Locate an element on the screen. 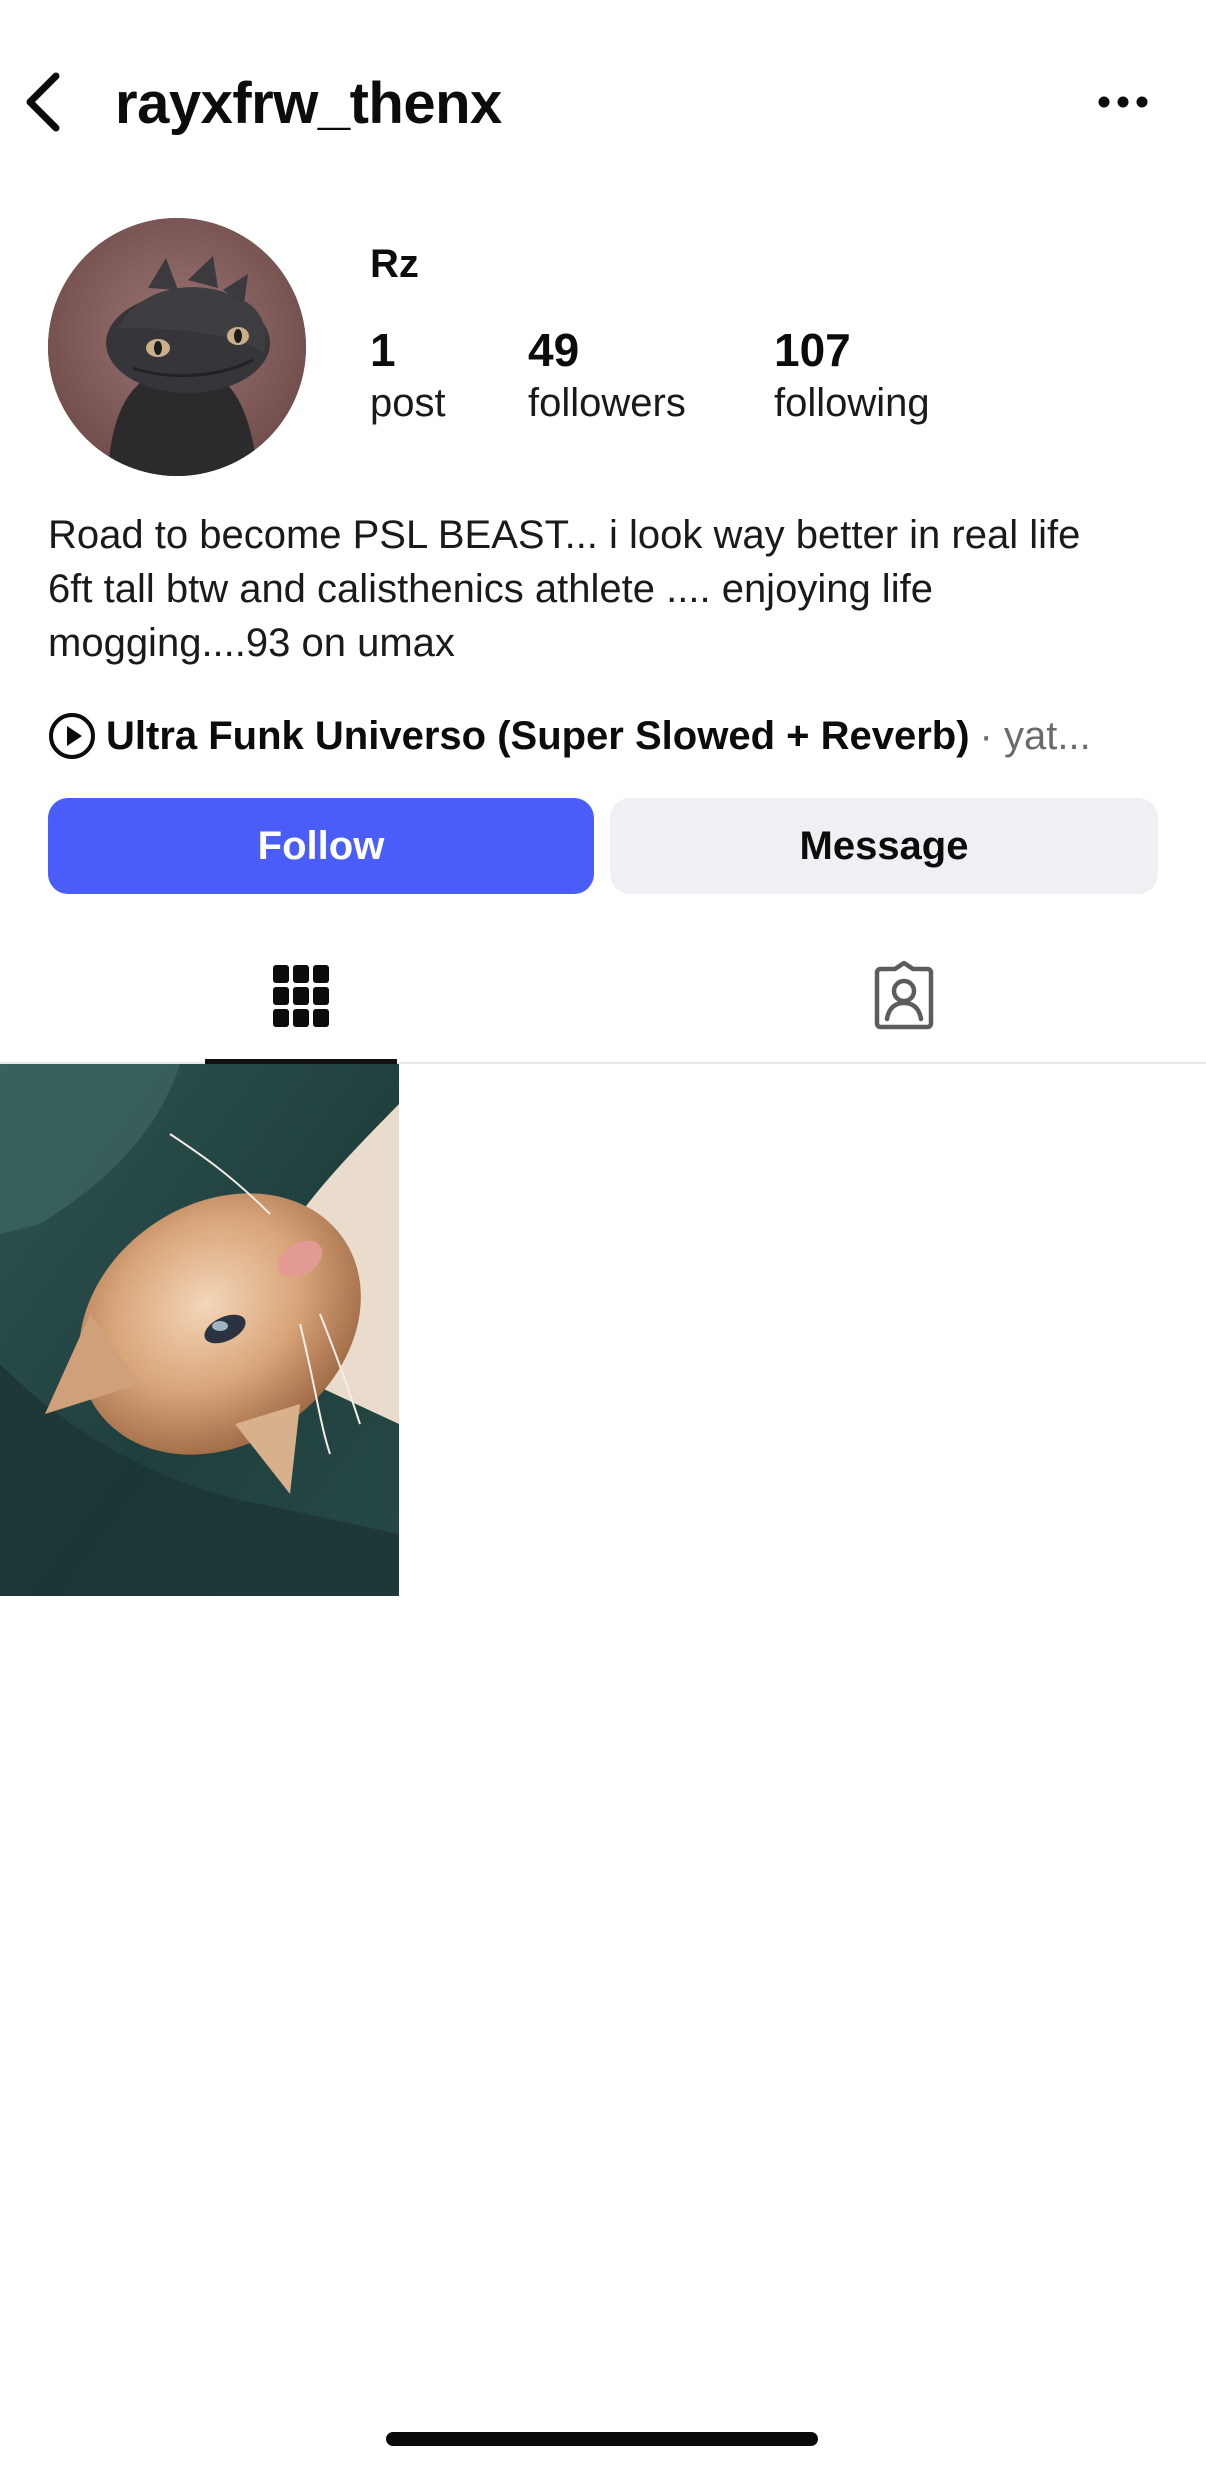 This screenshot has width=1206, height=2473. back-button is located at coordinates (44, 102).